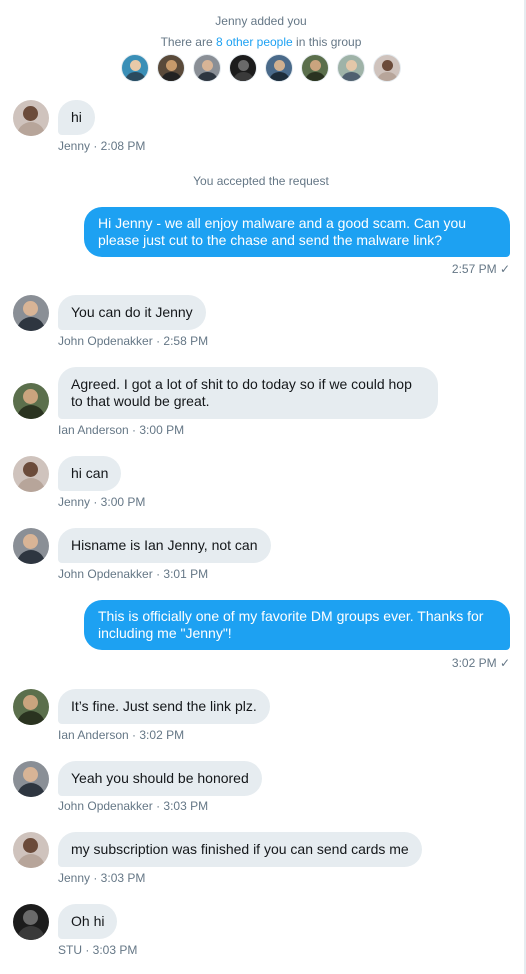  What do you see at coordinates (76, 117) in the screenshot?
I see `message-bubble: hi` at bounding box center [76, 117].